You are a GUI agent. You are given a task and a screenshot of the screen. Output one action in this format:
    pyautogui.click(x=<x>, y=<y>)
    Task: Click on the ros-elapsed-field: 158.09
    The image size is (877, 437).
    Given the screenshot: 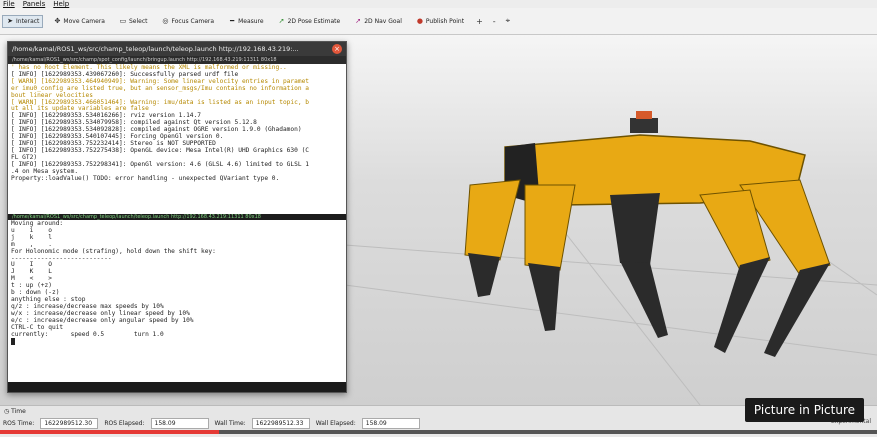 What is the action you would take?
    pyautogui.click(x=179, y=423)
    